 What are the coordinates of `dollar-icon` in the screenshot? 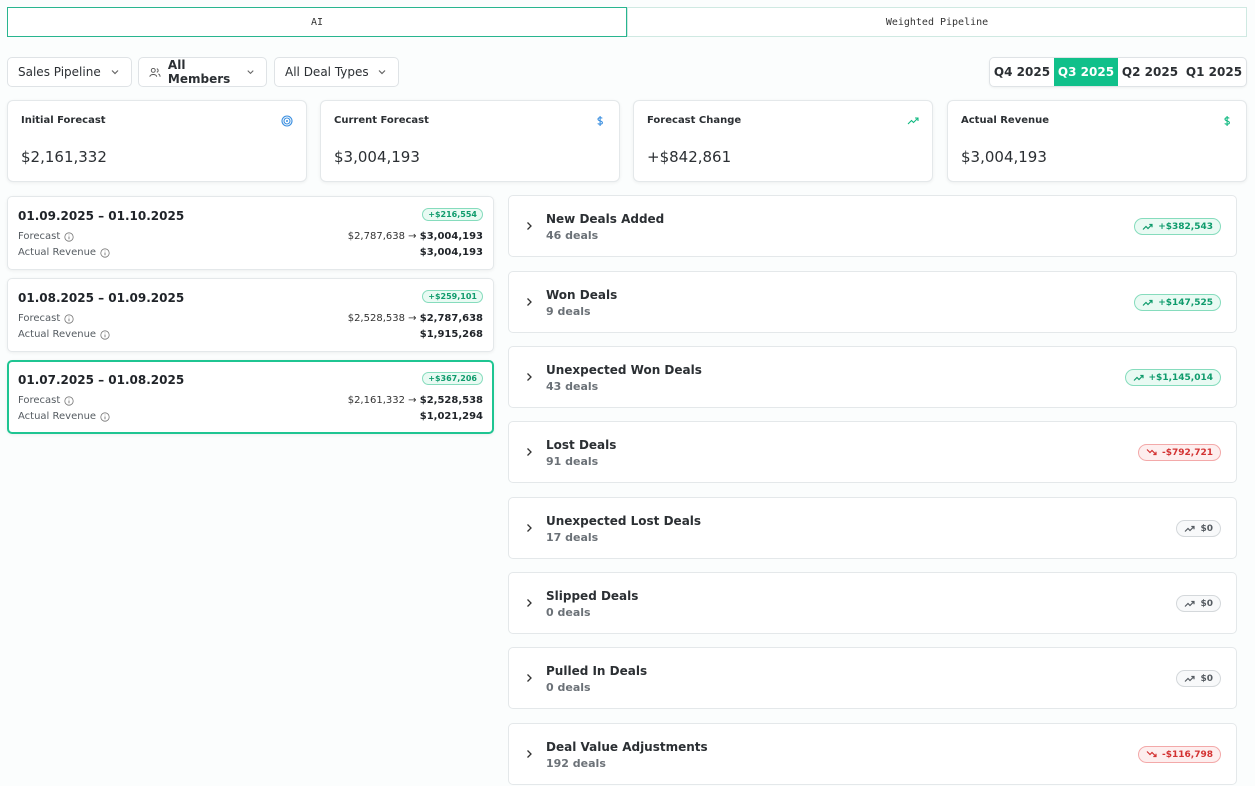 It's located at (600, 121).